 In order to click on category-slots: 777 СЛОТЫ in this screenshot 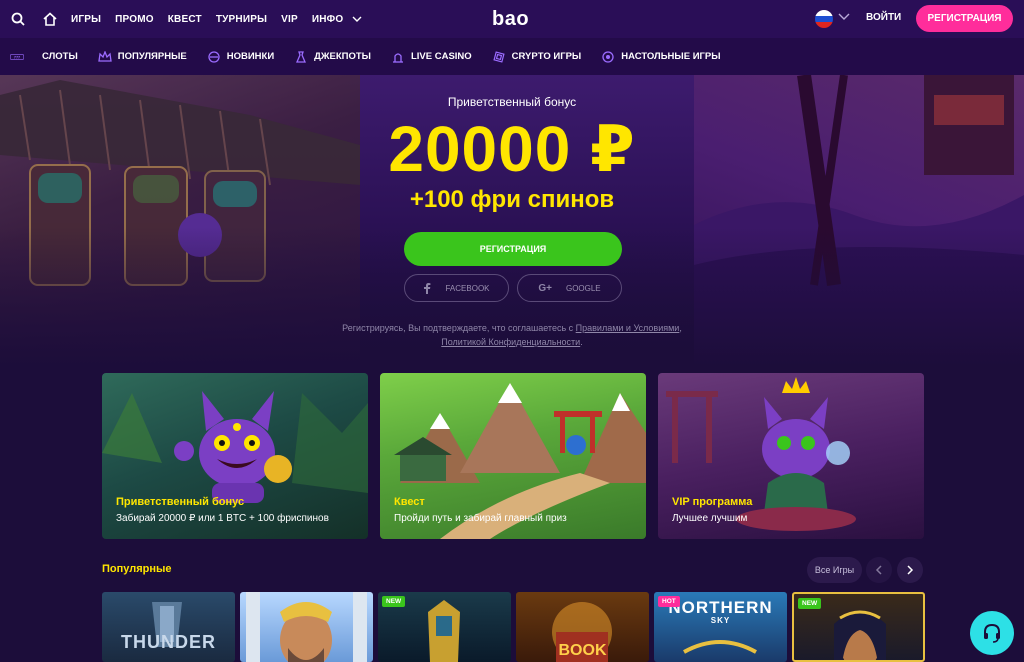, I will do `click(44, 57)`.